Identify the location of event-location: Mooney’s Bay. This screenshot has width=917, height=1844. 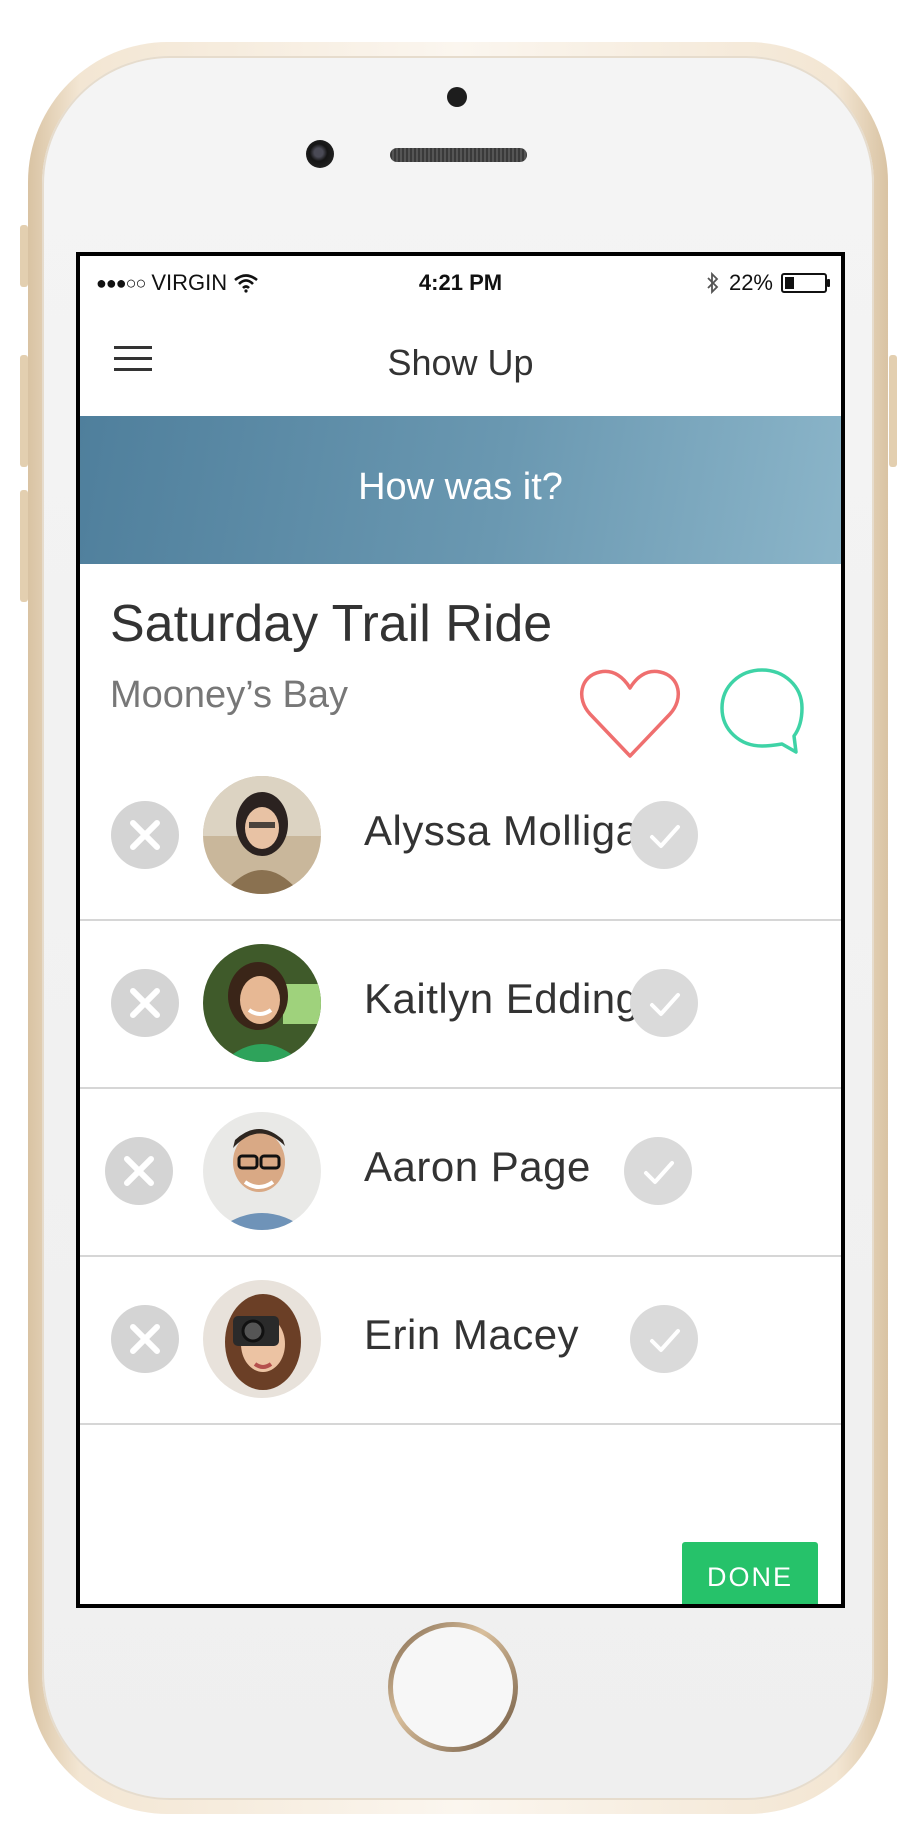
(229, 695).